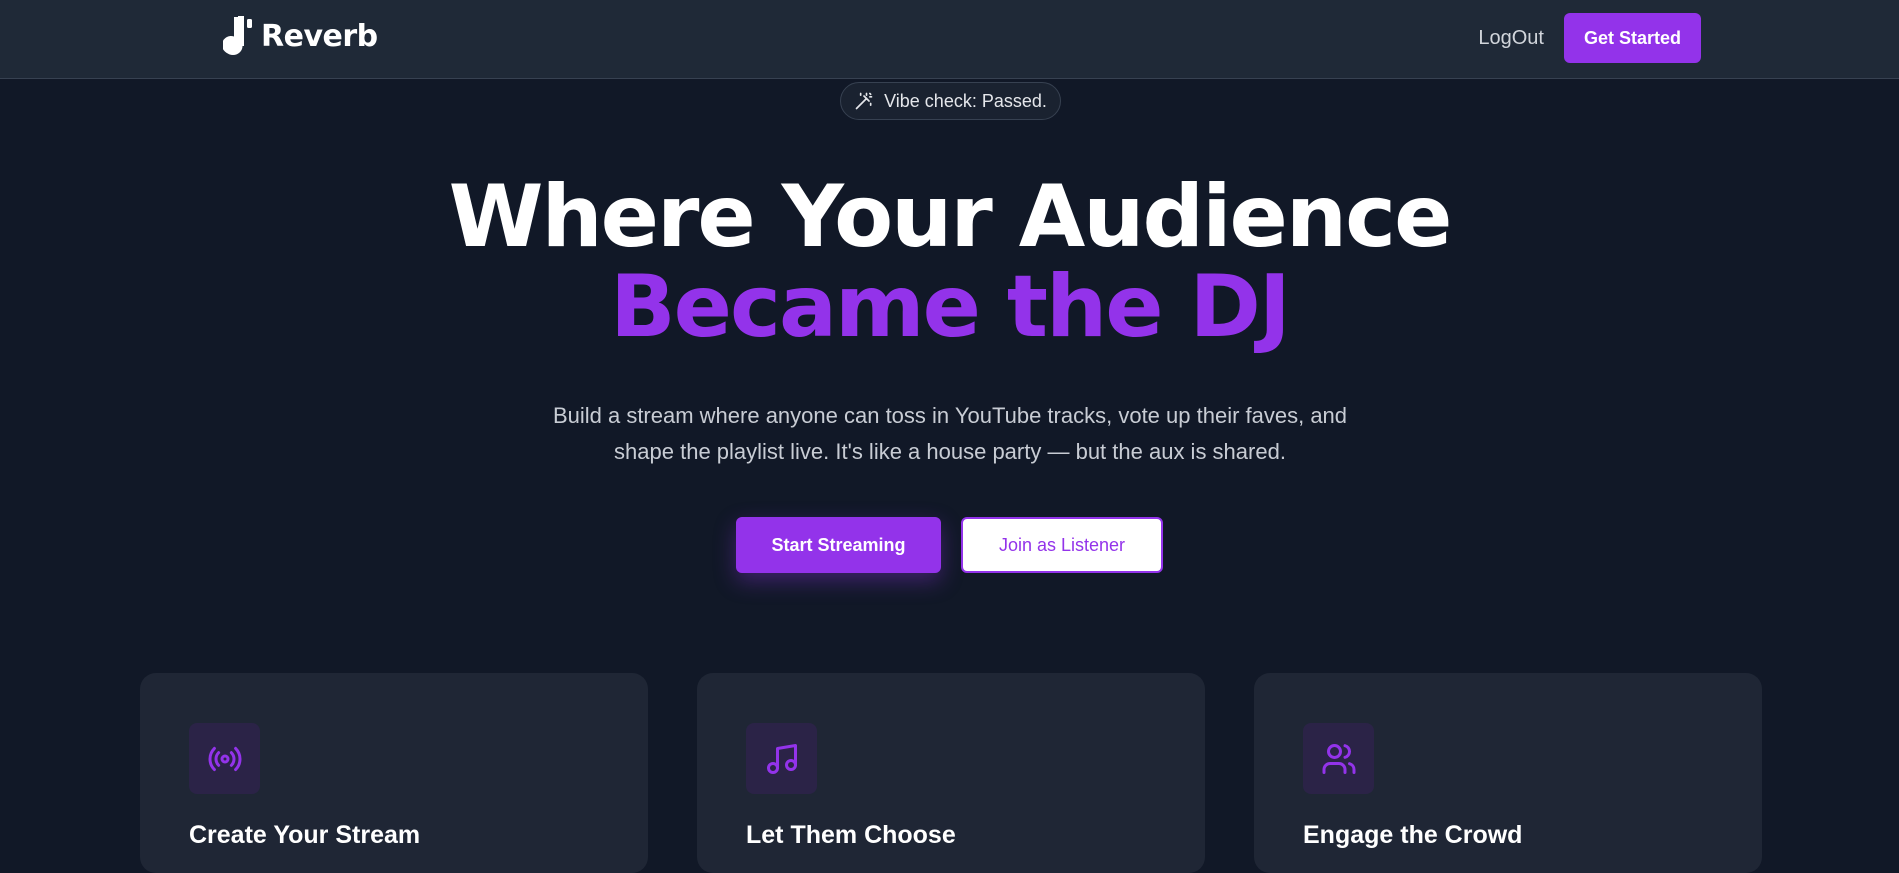 This screenshot has width=1899, height=873. What do you see at coordinates (950, 307) in the screenshot?
I see `hero-title-line2: Became the DJ` at bounding box center [950, 307].